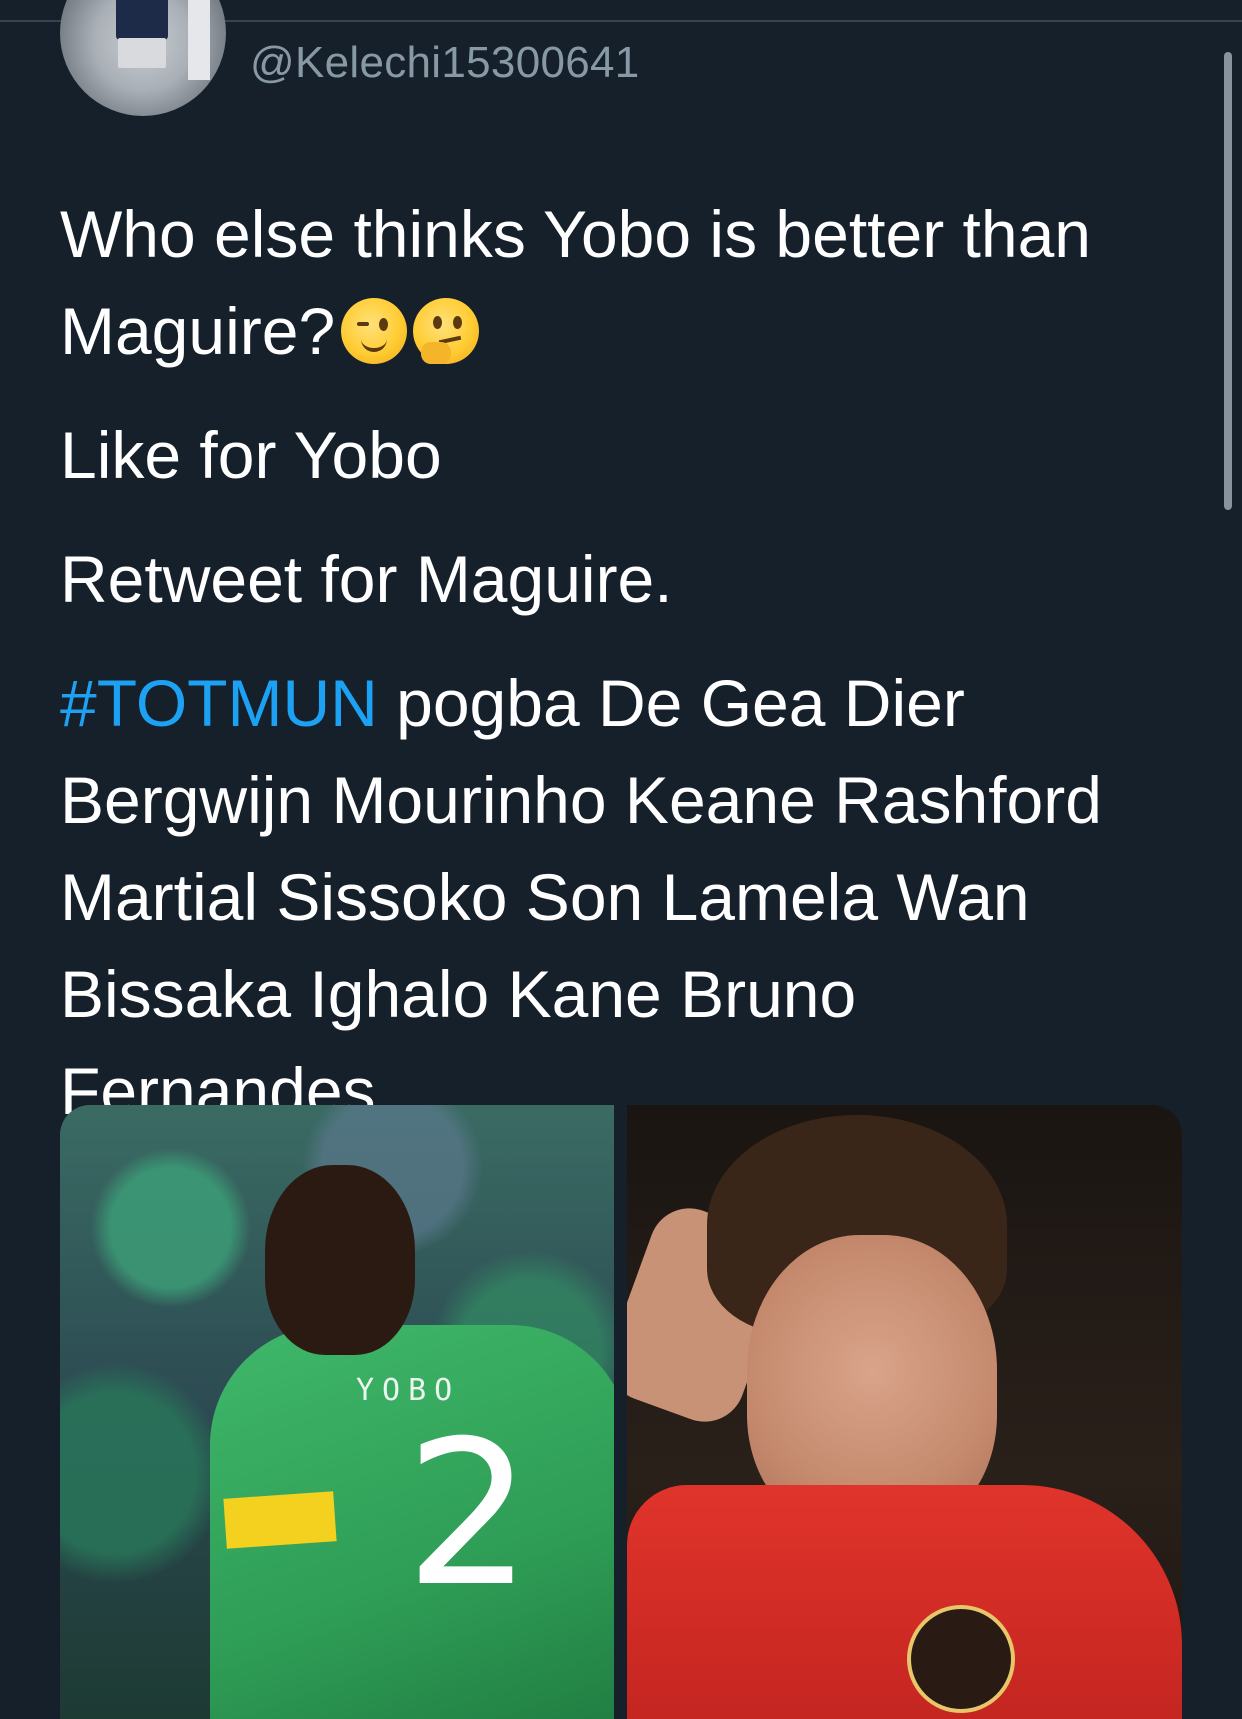 The image size is (1242, 1719). I want to click on tweet-line-3: Retweet for Maguire., so click(366, 579).